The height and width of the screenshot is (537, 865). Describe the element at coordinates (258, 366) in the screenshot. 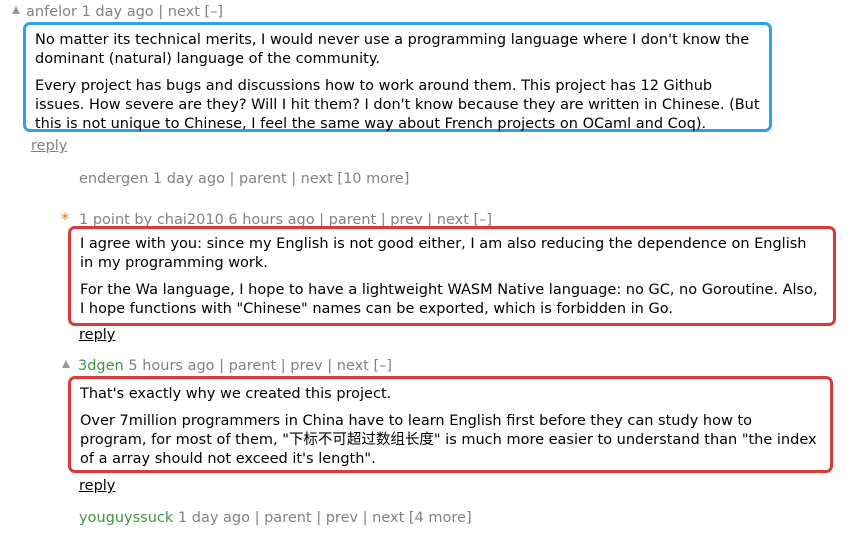

I see `comment-meta: 5 hours ago | parent | prev | next [–]` at that location.